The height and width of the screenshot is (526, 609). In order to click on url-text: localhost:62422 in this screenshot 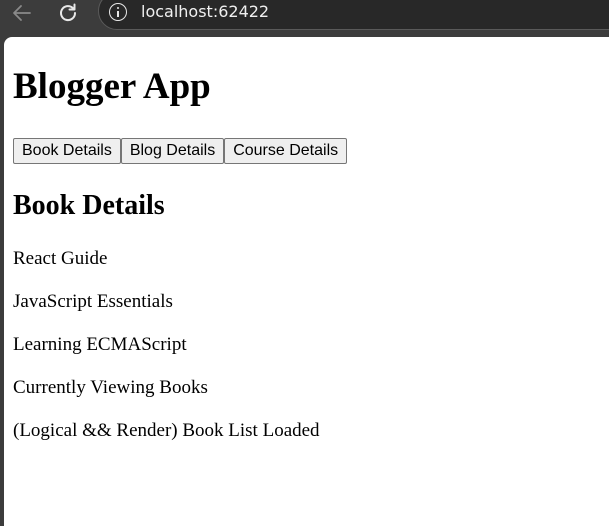, I will do `click(205, 12)`.